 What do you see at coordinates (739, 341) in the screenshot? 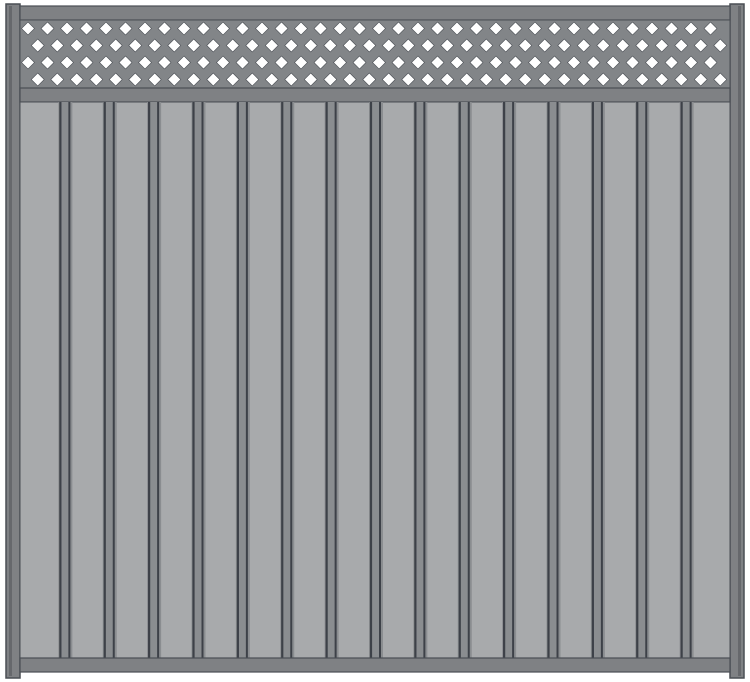
I see `right-post-shade` at bounding box center [739, 341].